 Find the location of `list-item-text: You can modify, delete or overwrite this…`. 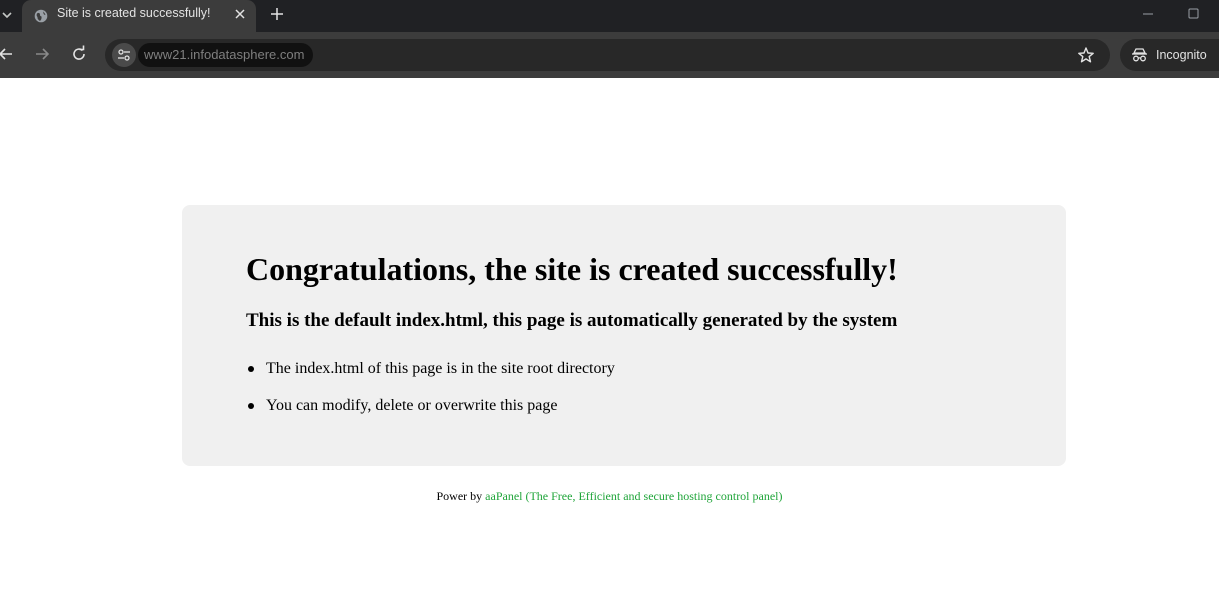

list-item-text: You can modify, delete or overwrite this… is located at coordinates (412, 405).